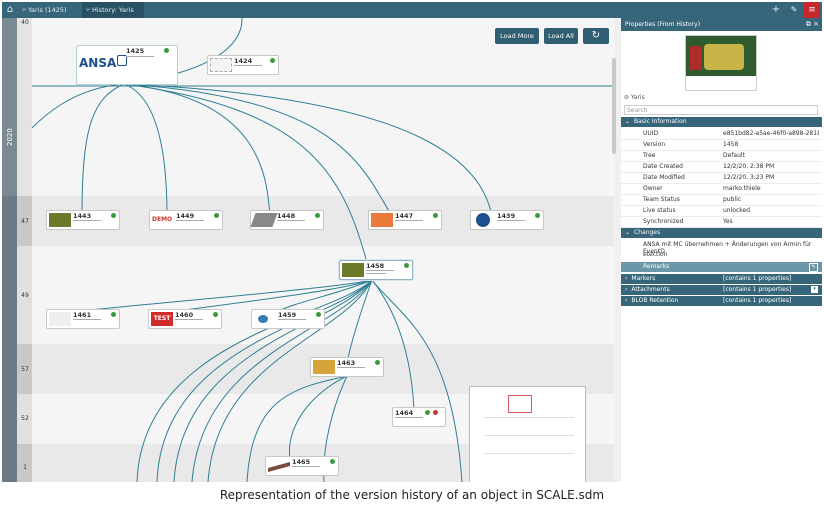  Describe the element at coordinates (47, 10) in the screenshot. I see `tab-yaris-label: Yaris (1425)` at that location.